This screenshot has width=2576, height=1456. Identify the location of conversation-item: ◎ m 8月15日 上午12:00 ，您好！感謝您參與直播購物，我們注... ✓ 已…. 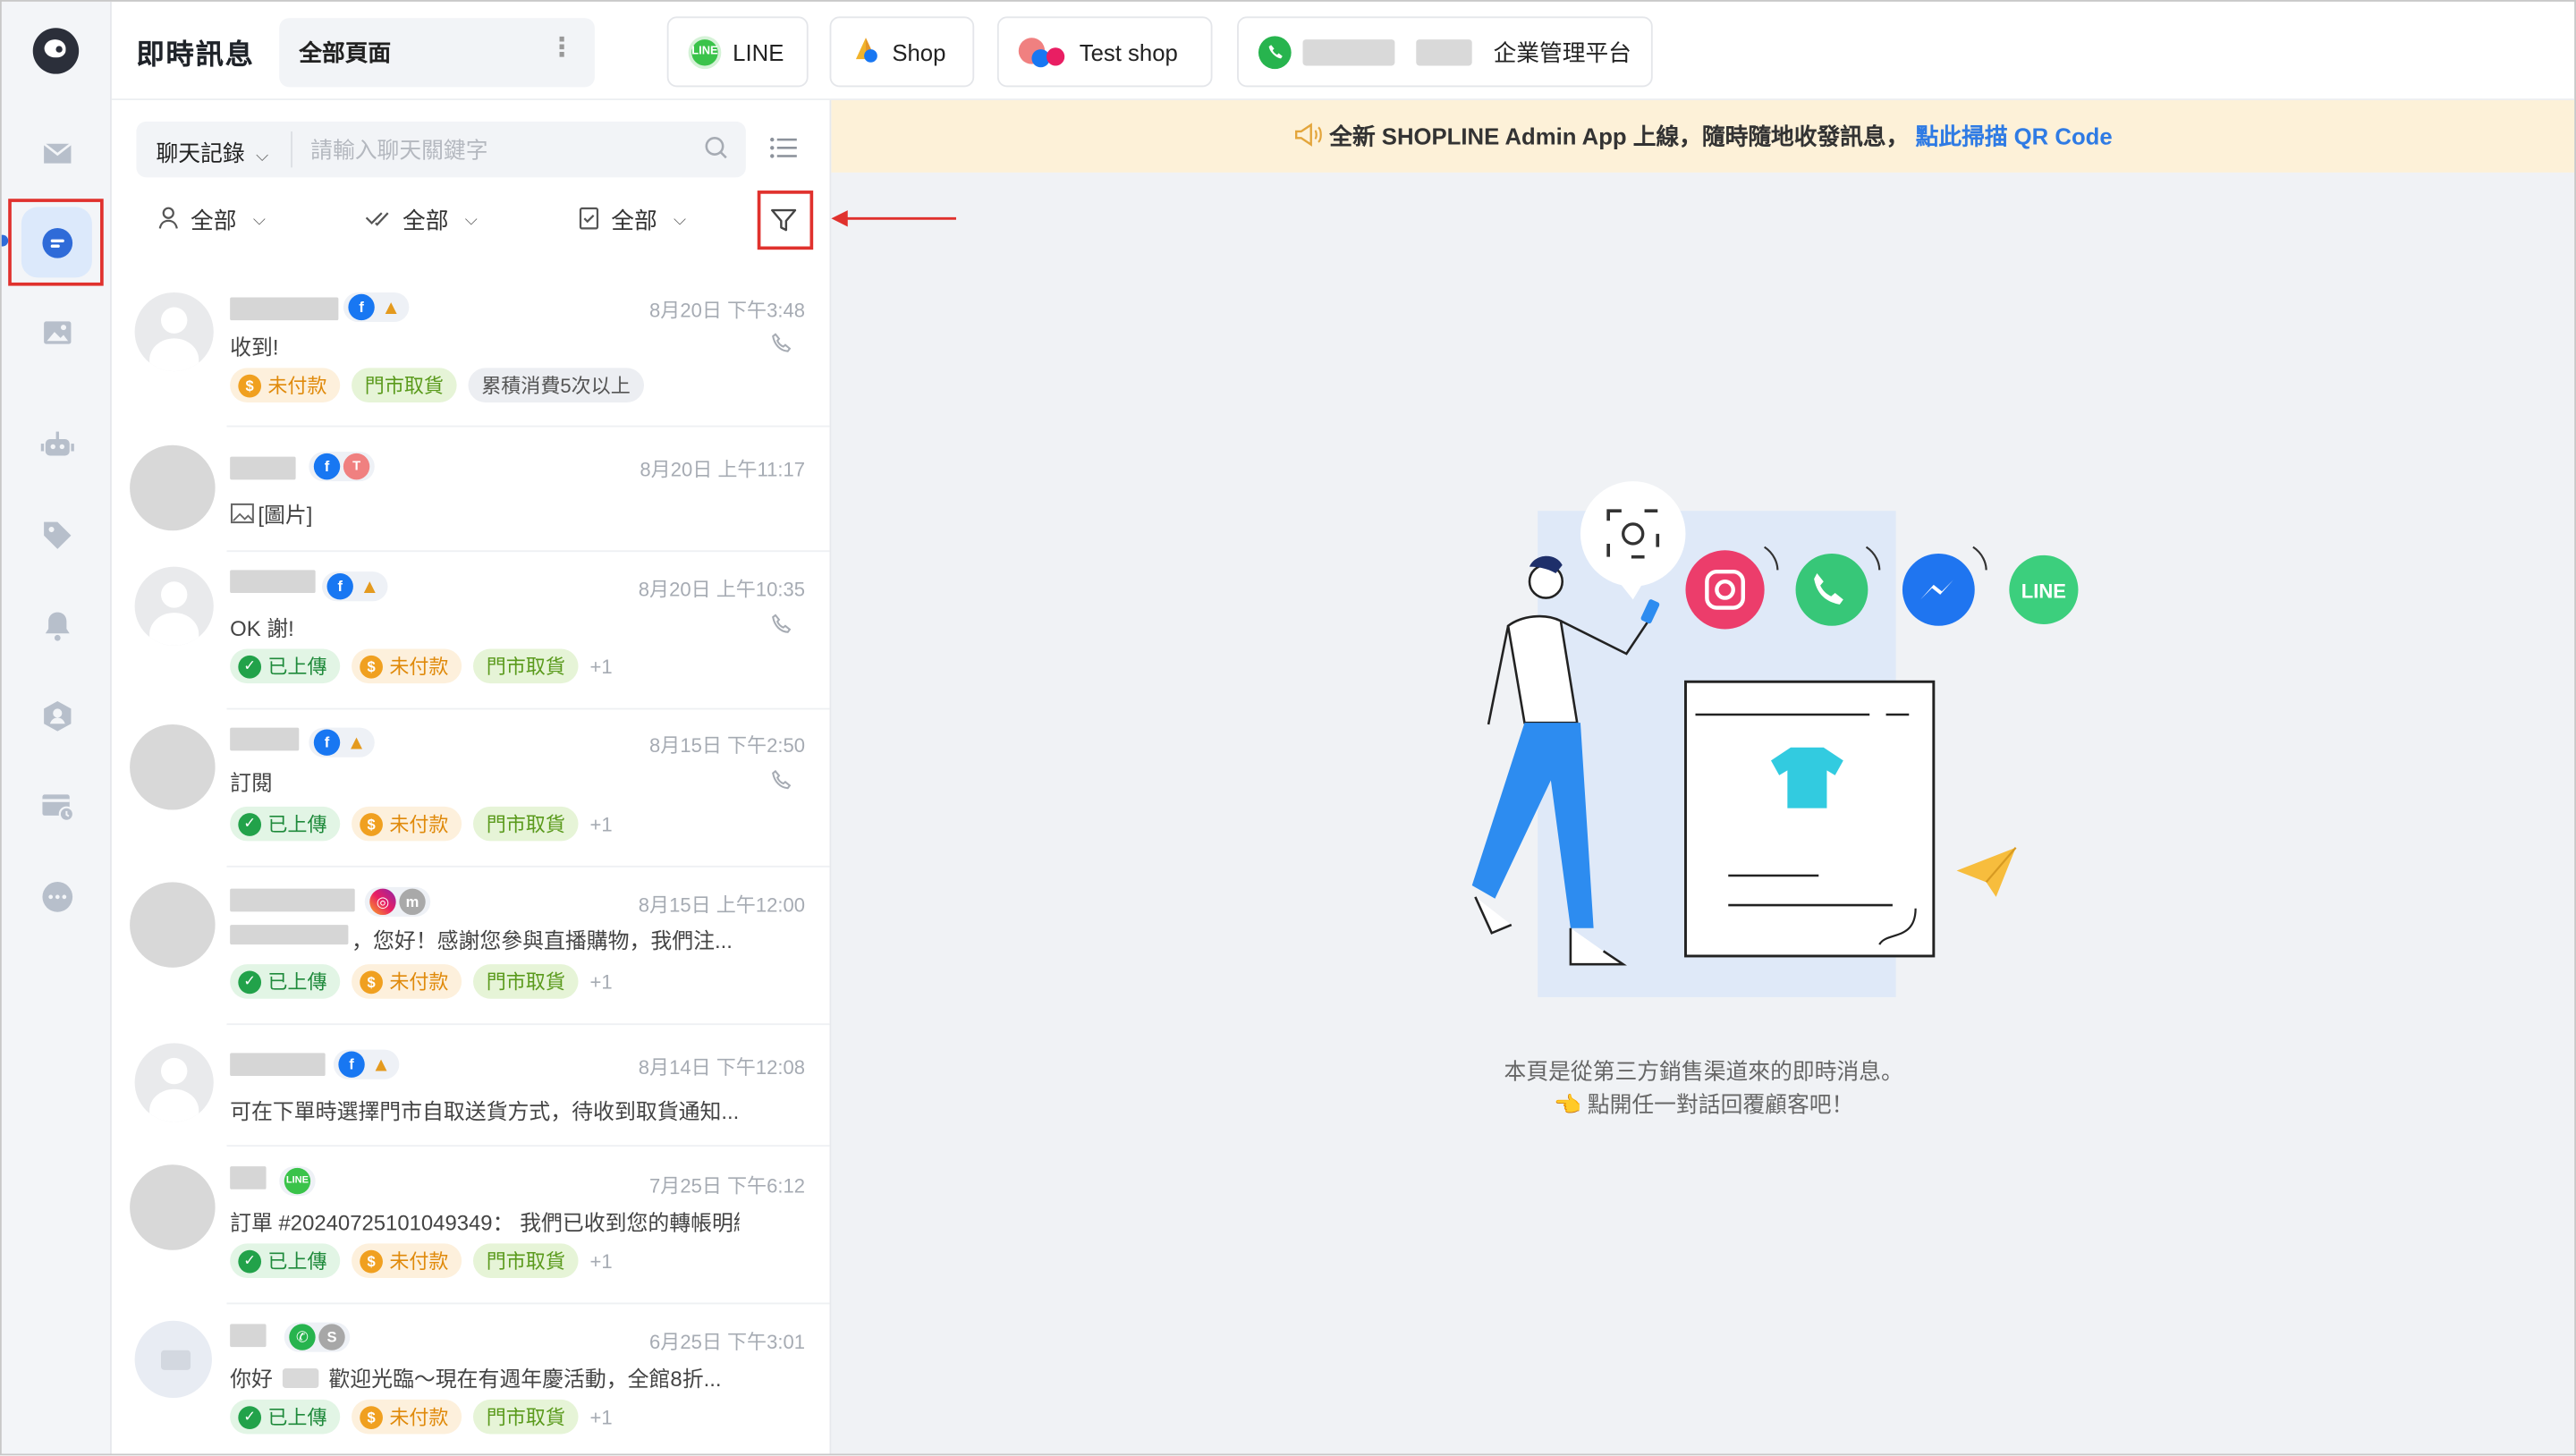
(471, 947).